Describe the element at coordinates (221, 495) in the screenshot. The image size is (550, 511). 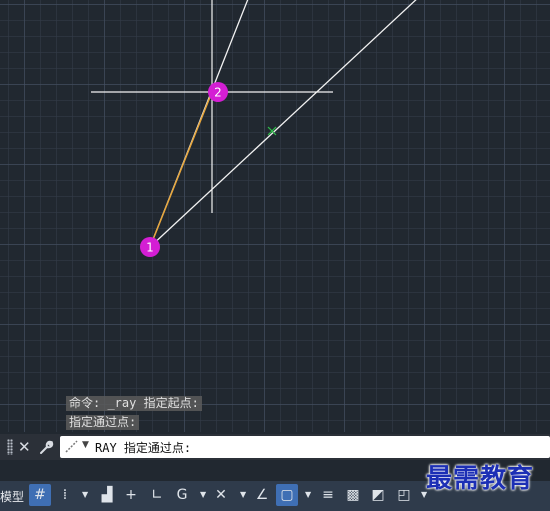
I see `object-snap-tracking-icon: ✕` at that location.